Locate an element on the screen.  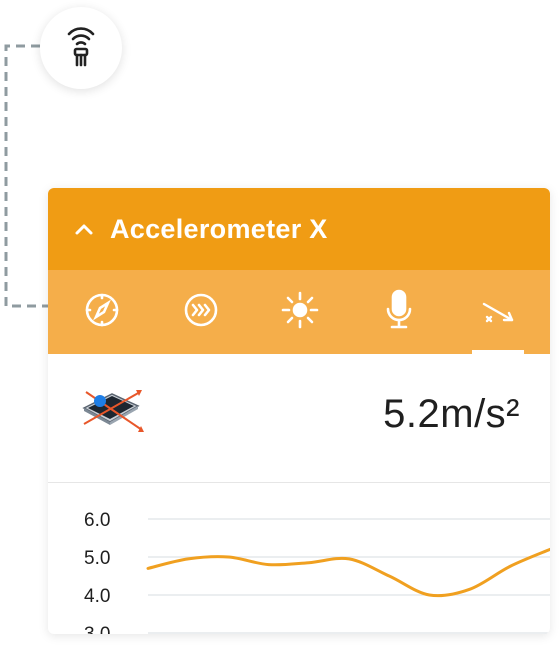
sensor-tabs is located at coordinates (299, 312).